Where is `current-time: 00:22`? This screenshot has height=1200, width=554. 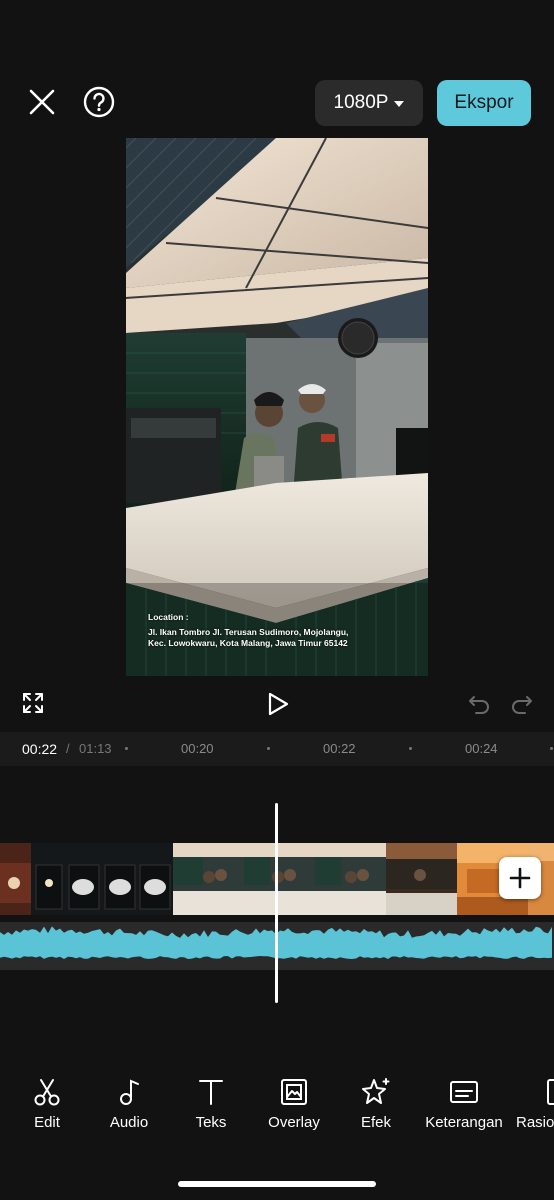 current-time: 00:22 is located at coordinates (40, 749).